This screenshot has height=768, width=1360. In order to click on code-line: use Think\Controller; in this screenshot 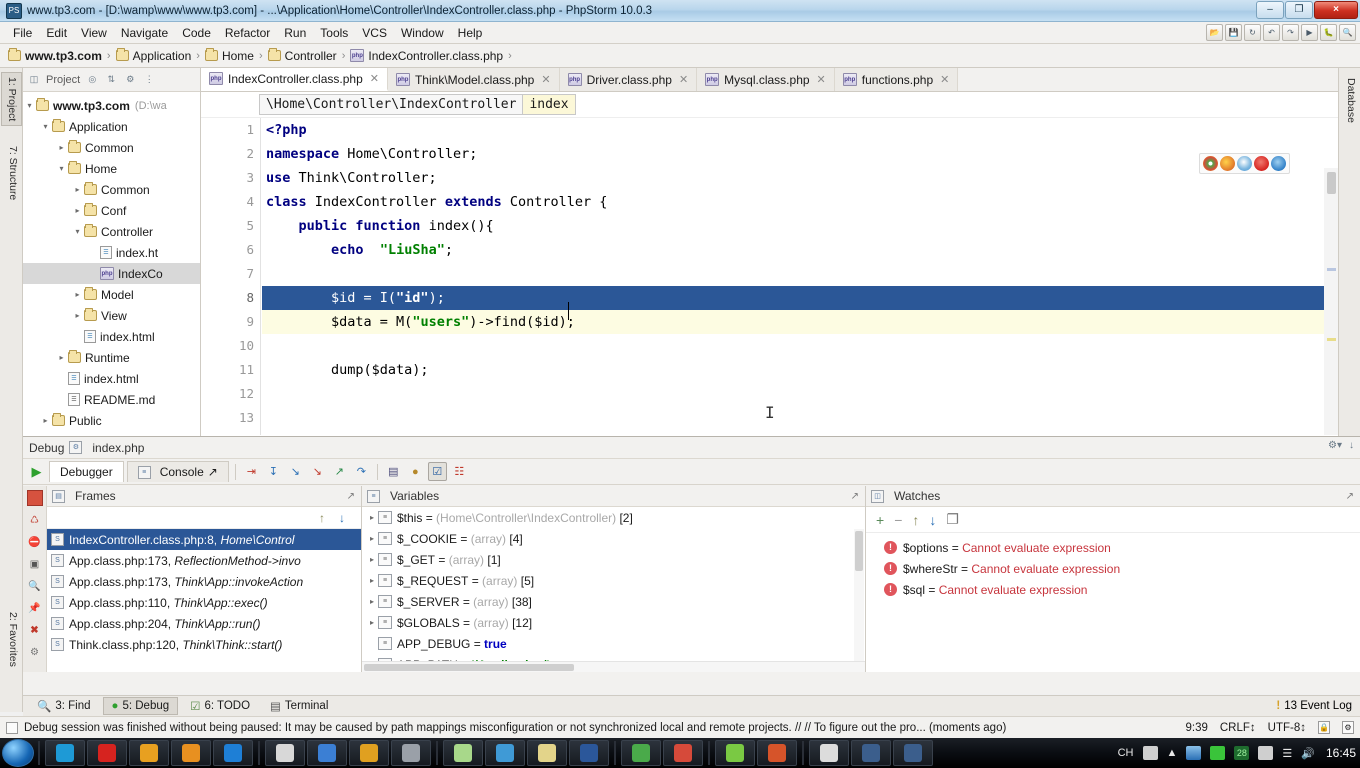, I will do `click(800, 178)`.